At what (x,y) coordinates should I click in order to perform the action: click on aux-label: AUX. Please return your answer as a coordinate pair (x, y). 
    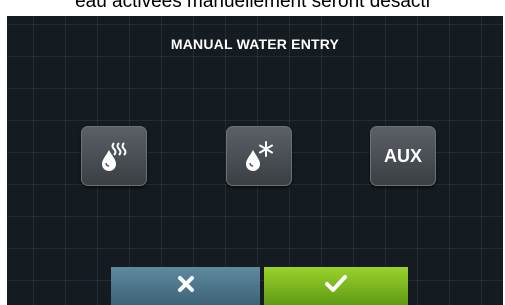
    Looking at the image, I should click on (402, 155).